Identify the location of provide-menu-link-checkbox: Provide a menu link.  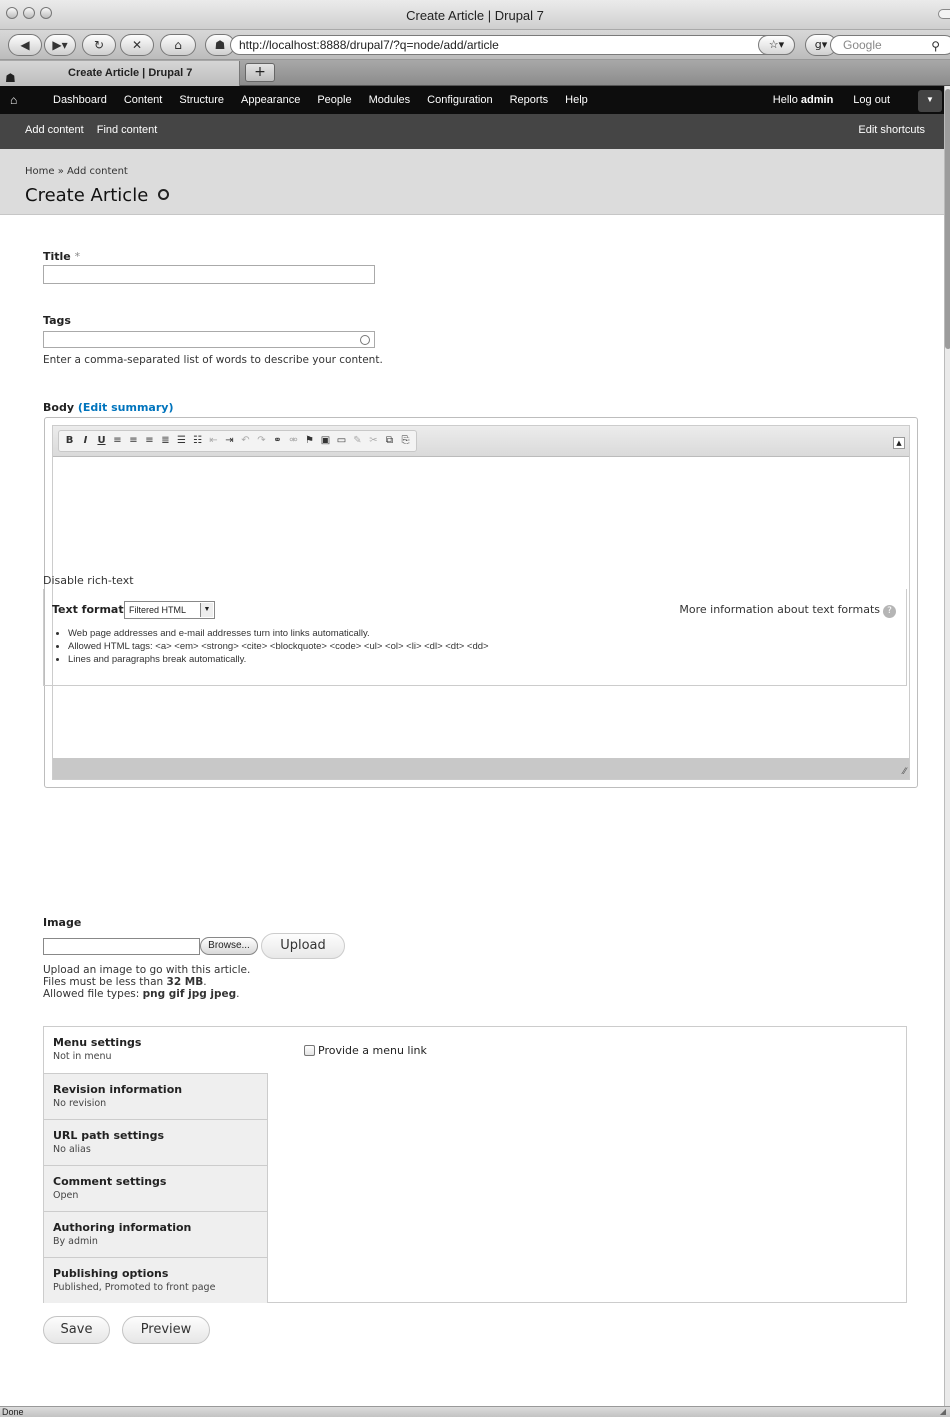
(365, 1050).